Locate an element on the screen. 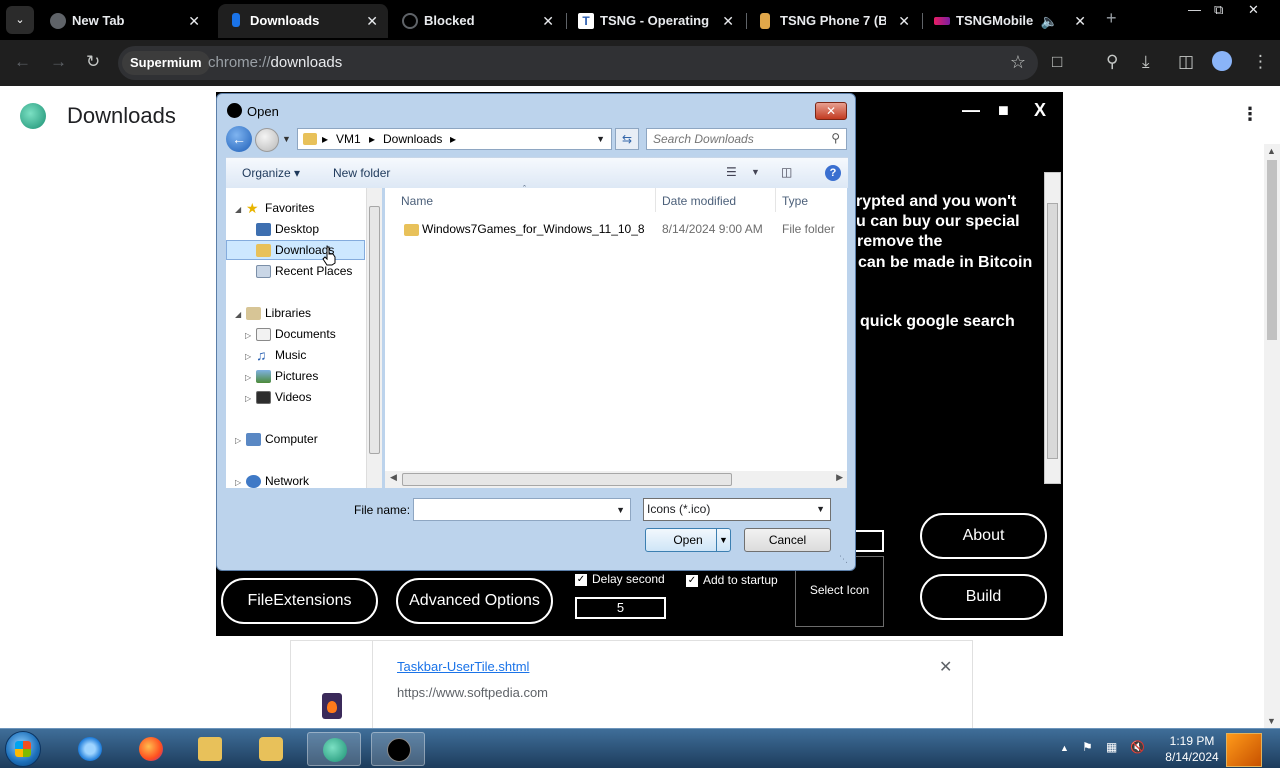  scroll-down-icon: ▼ is located at coordinates (1271, 721).